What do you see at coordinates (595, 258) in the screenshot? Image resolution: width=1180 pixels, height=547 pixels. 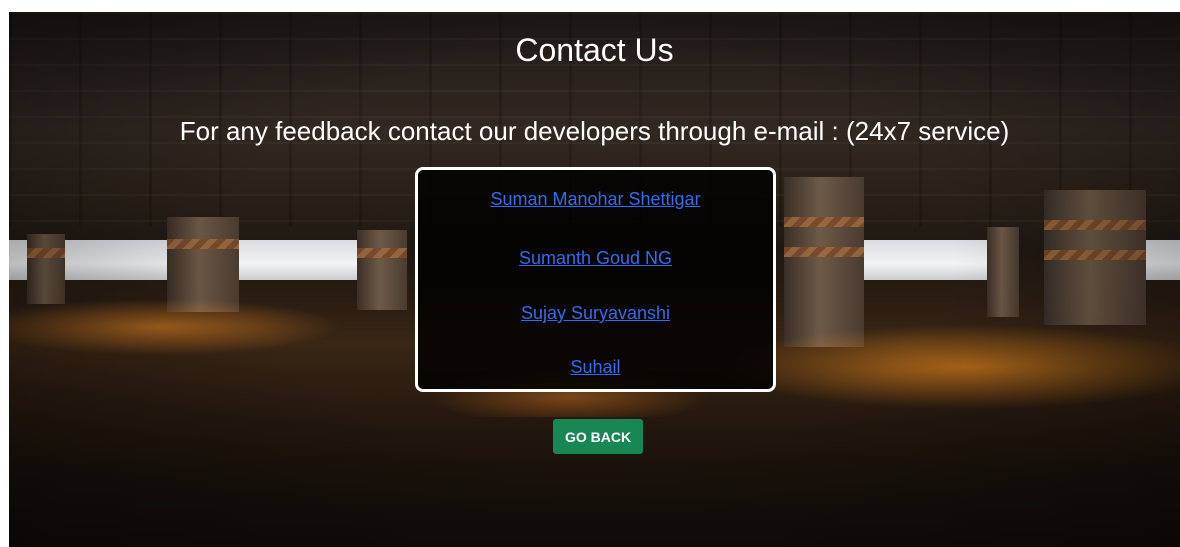 I see `contact-link-sumanth: Sumanth Goud NG` at bounding box center [595, 258].